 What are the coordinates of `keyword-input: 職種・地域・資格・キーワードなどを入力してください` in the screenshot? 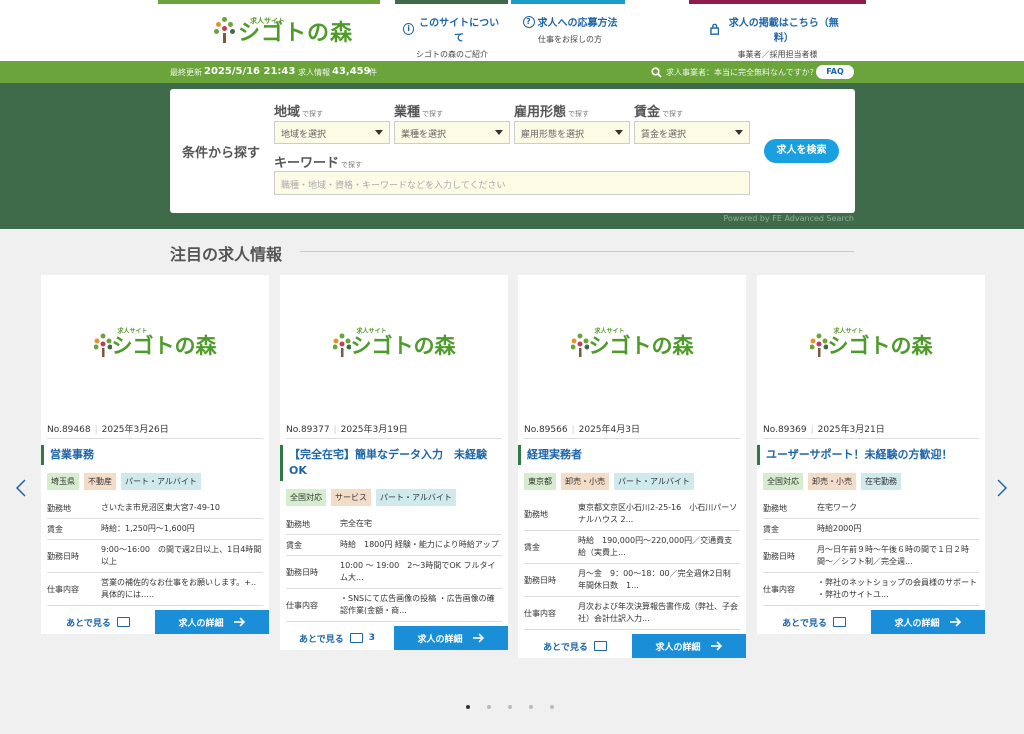 It's located at (512, 183).